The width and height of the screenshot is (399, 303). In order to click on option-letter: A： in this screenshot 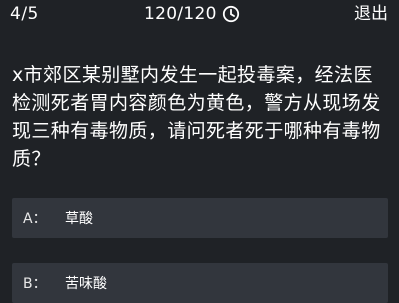, I will do `click(35, 219)`.